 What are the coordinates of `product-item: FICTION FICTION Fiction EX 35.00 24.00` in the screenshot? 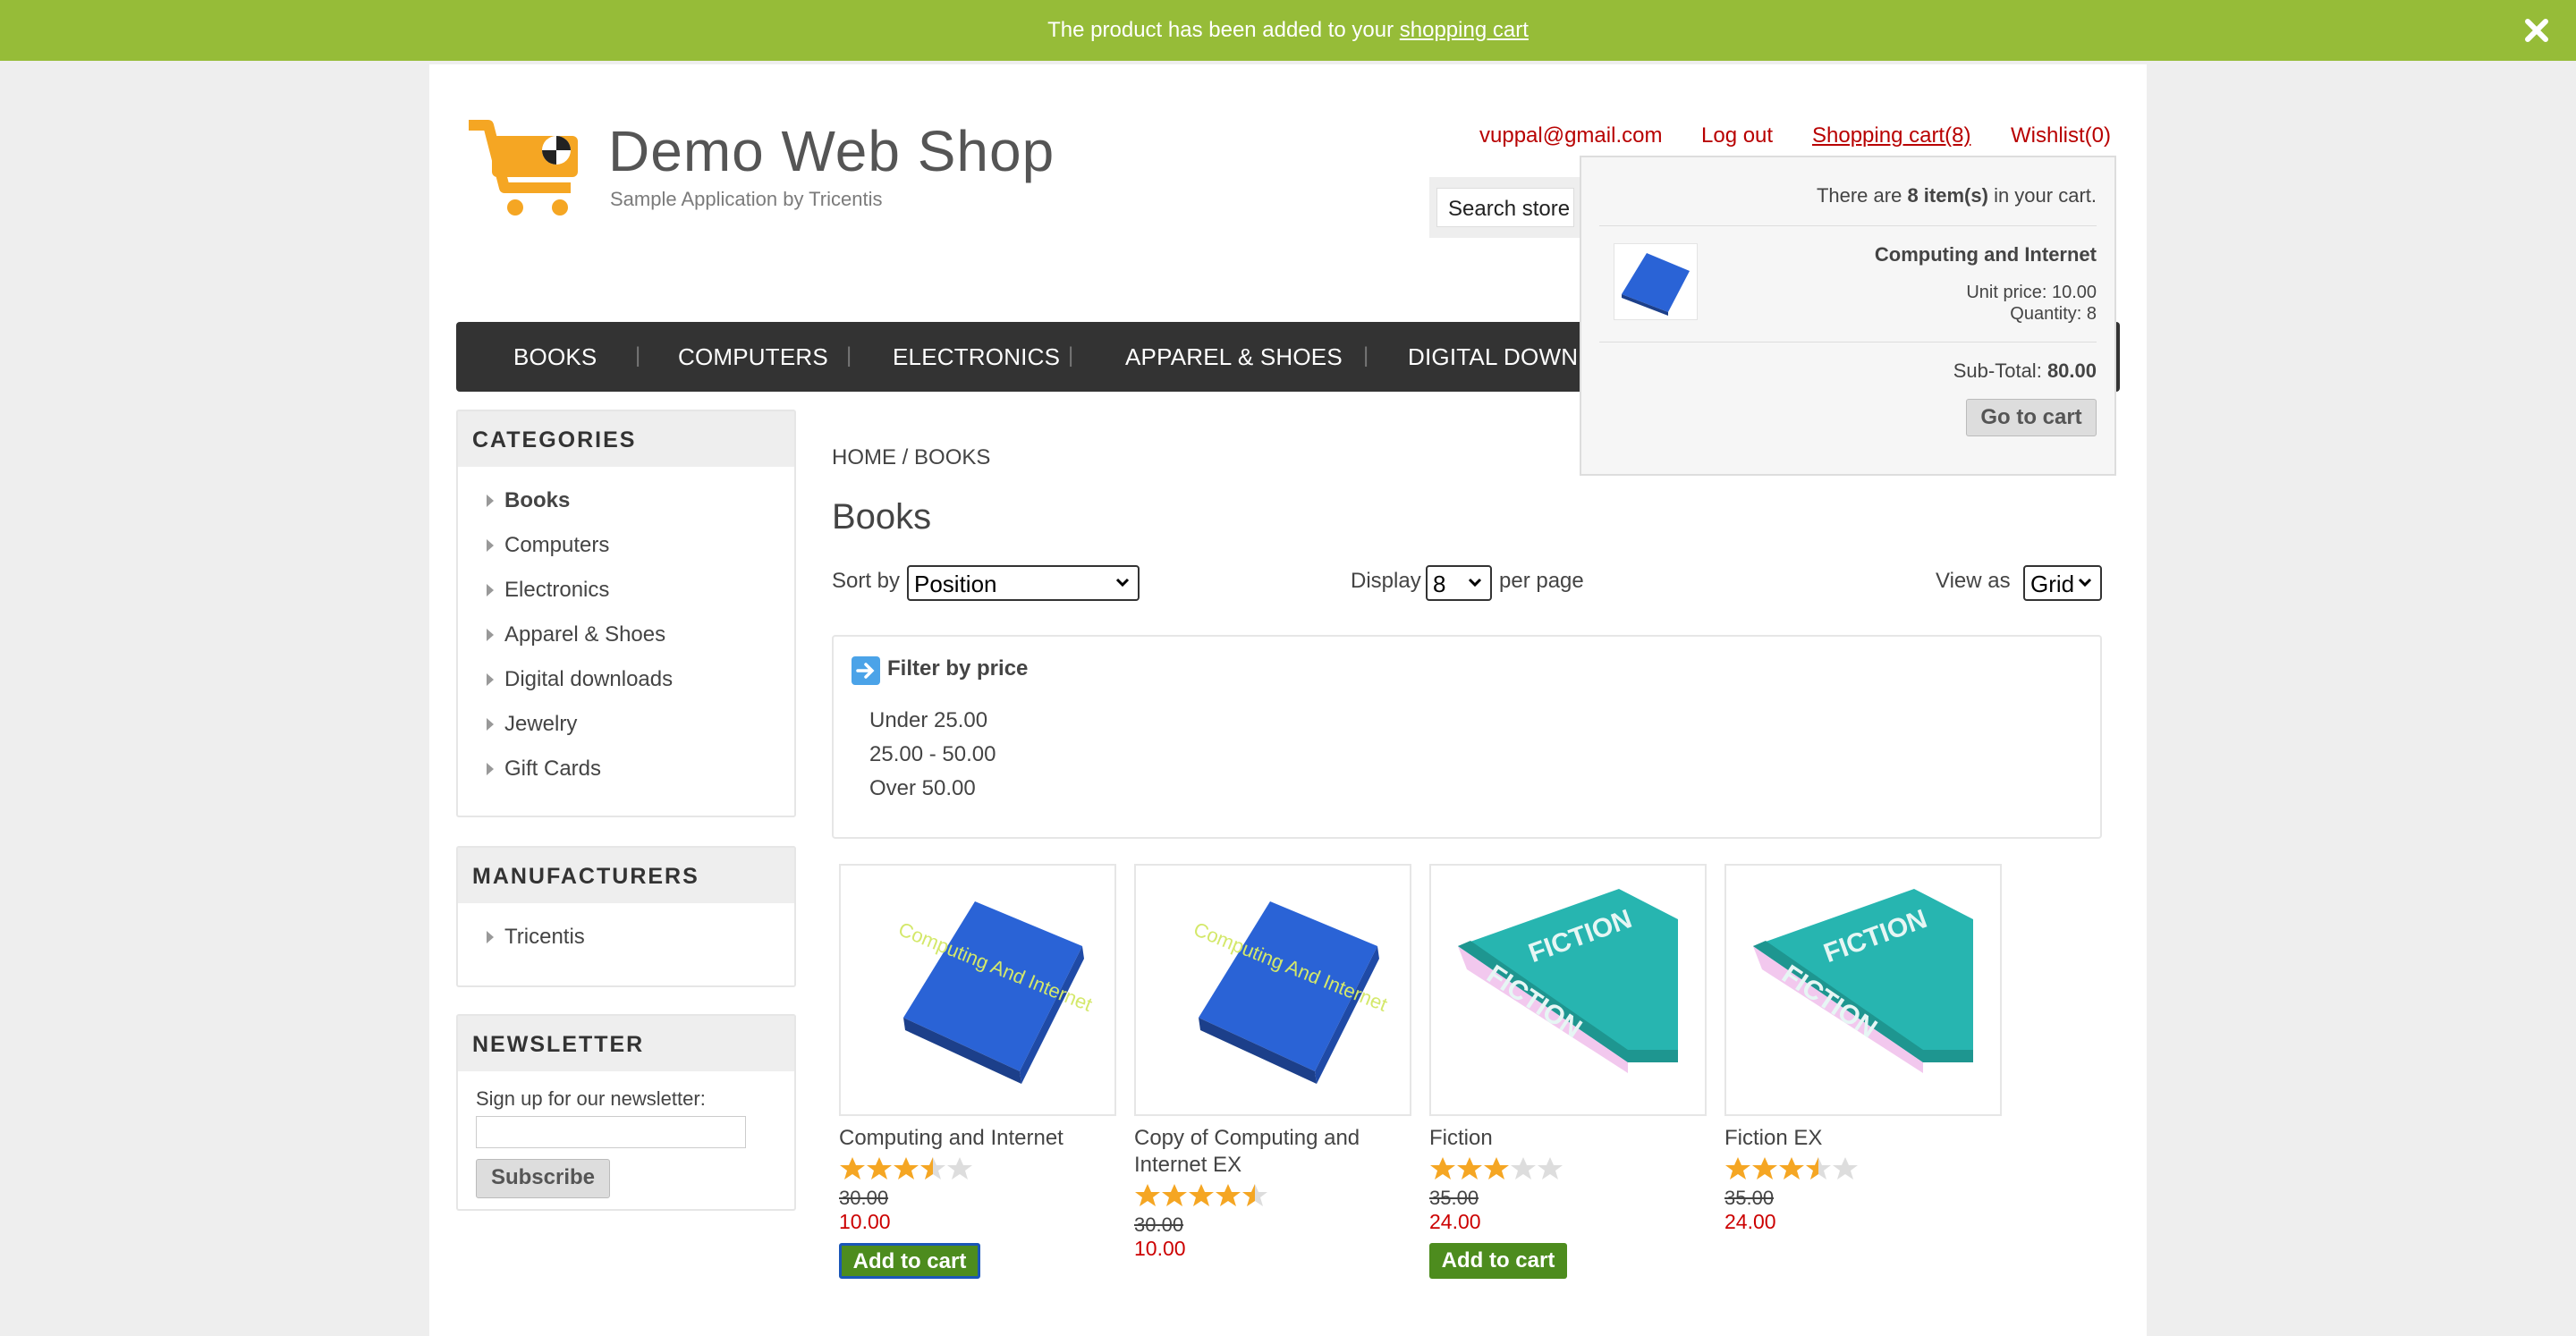 It's located at (1867, 1049).